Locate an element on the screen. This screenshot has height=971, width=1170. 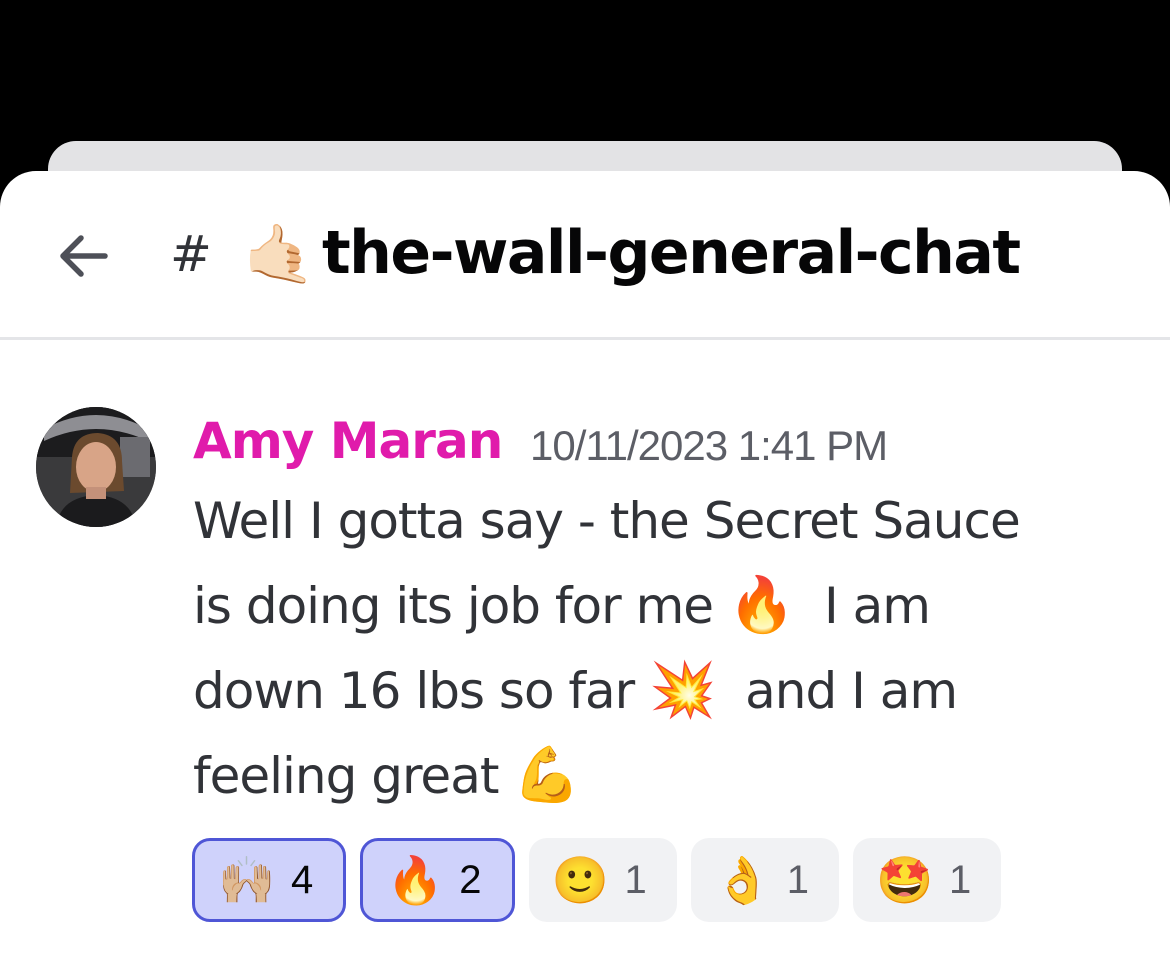
user-avatar is located at coordinates (96, 467).